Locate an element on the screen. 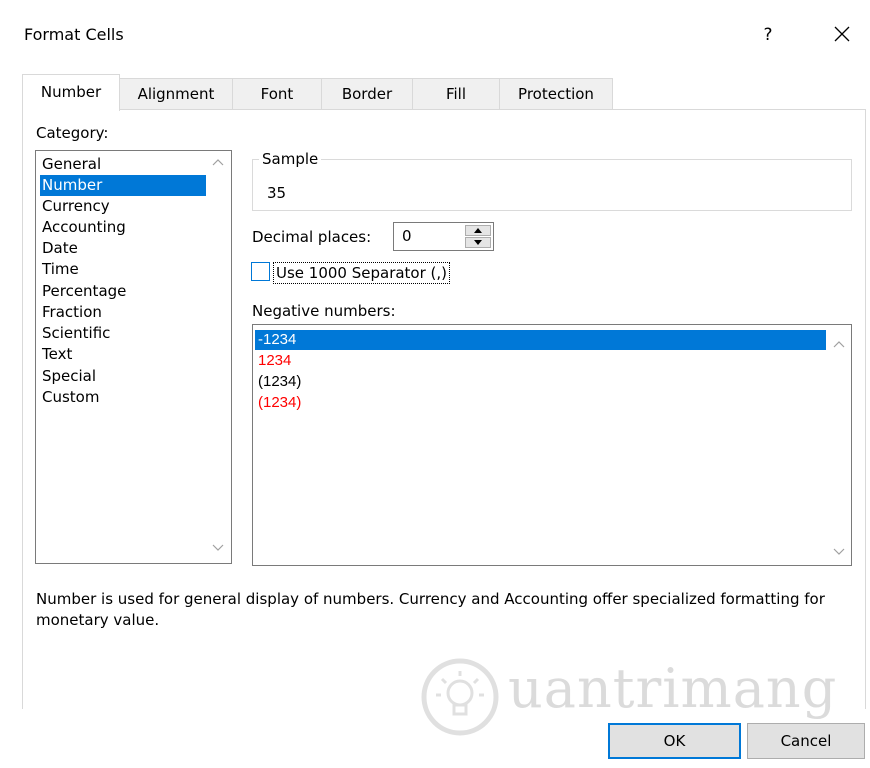 This screenshot has height=768, width=870. tab-font: Font is located at coordinates (277, 93).